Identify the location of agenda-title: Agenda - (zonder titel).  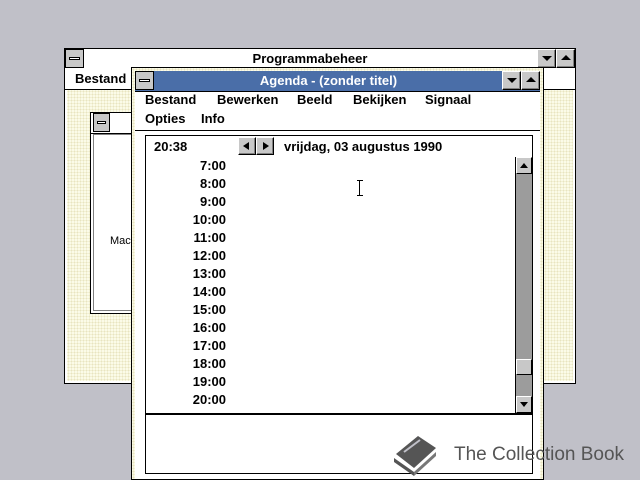
(328, 80).